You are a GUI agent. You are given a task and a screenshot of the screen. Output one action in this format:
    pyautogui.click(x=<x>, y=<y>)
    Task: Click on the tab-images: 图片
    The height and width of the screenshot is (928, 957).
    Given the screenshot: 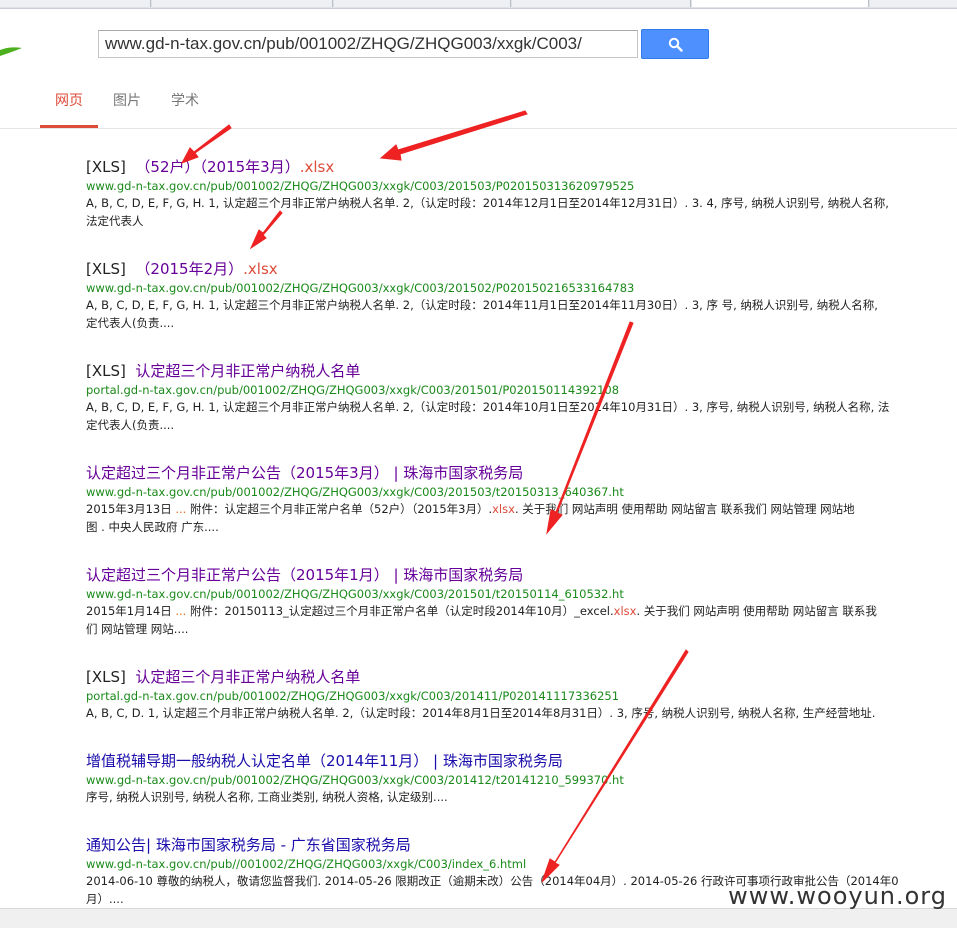 What is the action you would take?
    pyautogui.click(x=127, y=109)
    